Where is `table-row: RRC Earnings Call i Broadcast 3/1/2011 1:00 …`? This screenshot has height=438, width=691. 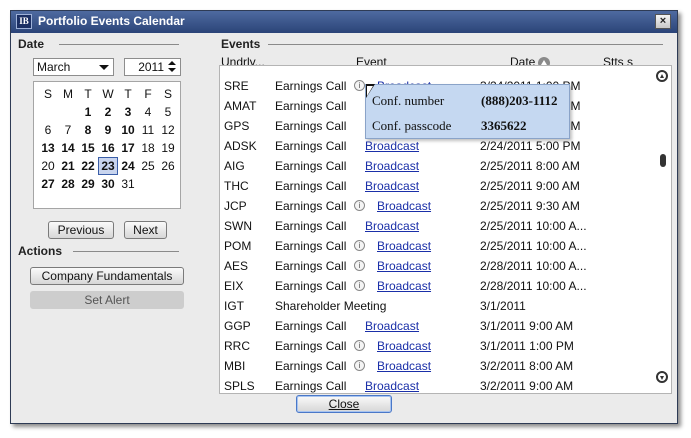
table-row: RRC Earnings Call i Broadcast 3/1/2011 1:00 … is located at coordinates (435, 346).